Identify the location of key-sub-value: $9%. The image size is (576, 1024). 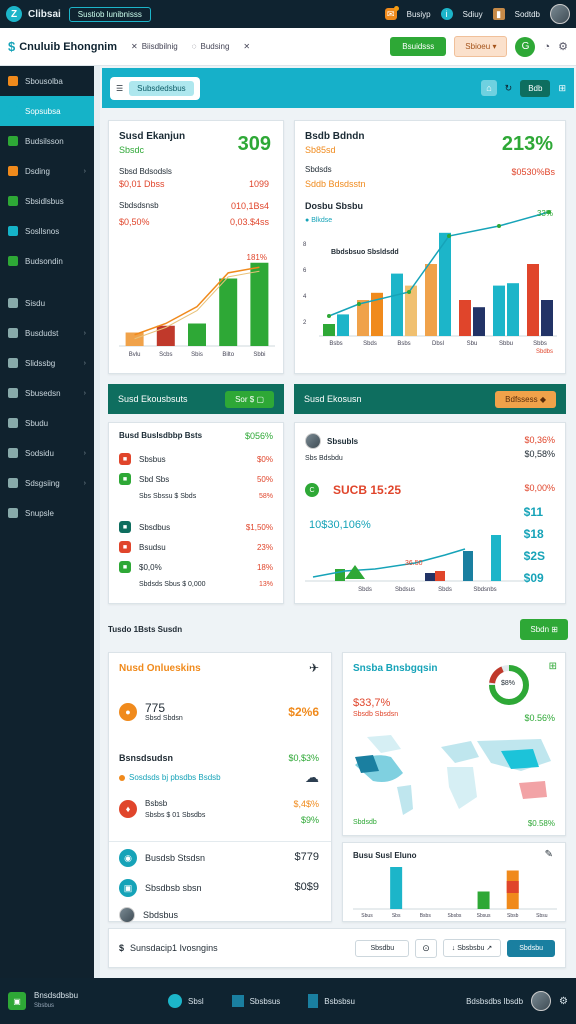
(309, 820).